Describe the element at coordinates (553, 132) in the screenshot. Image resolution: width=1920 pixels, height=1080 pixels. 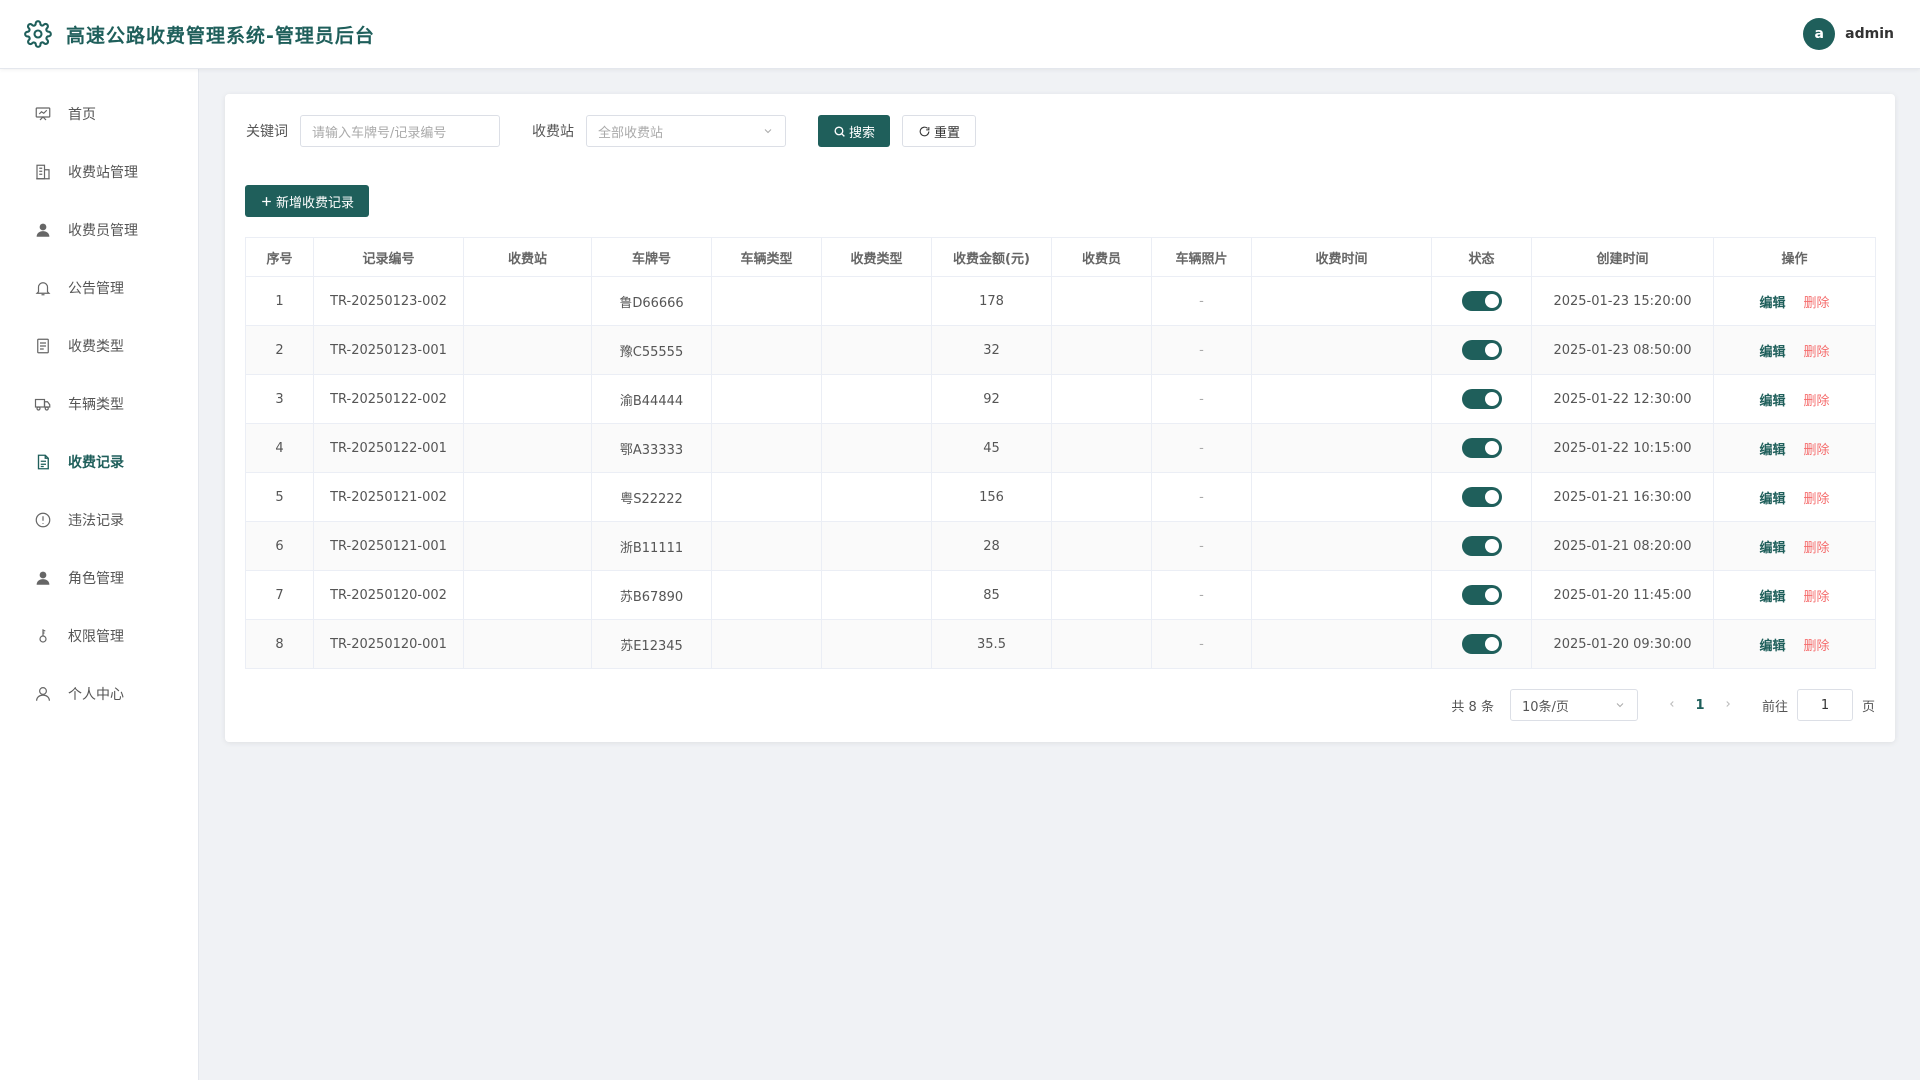
I see `station-label: 收费站` at that location.